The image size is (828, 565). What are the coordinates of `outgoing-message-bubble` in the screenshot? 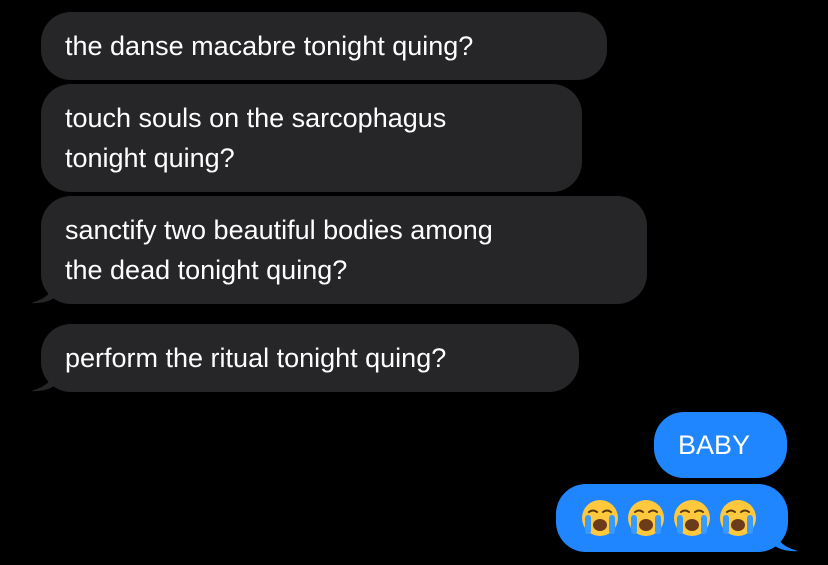 It's located at (677, 518).